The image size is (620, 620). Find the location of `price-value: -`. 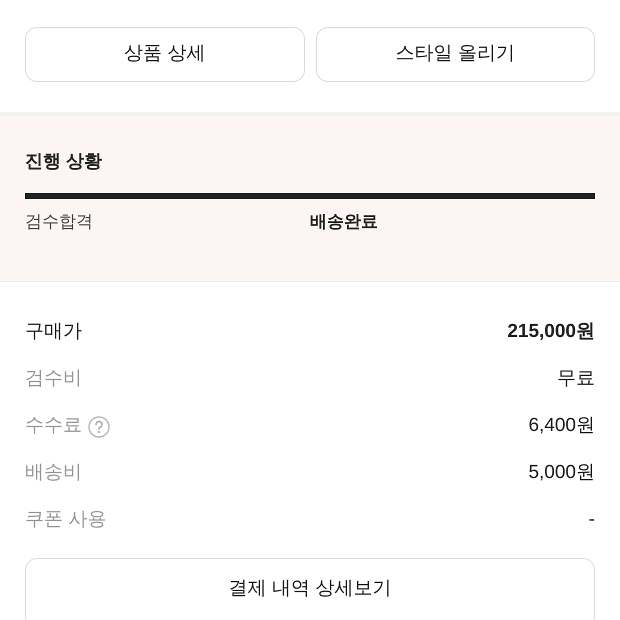

price-value: - is located at coordinates (591, 520).